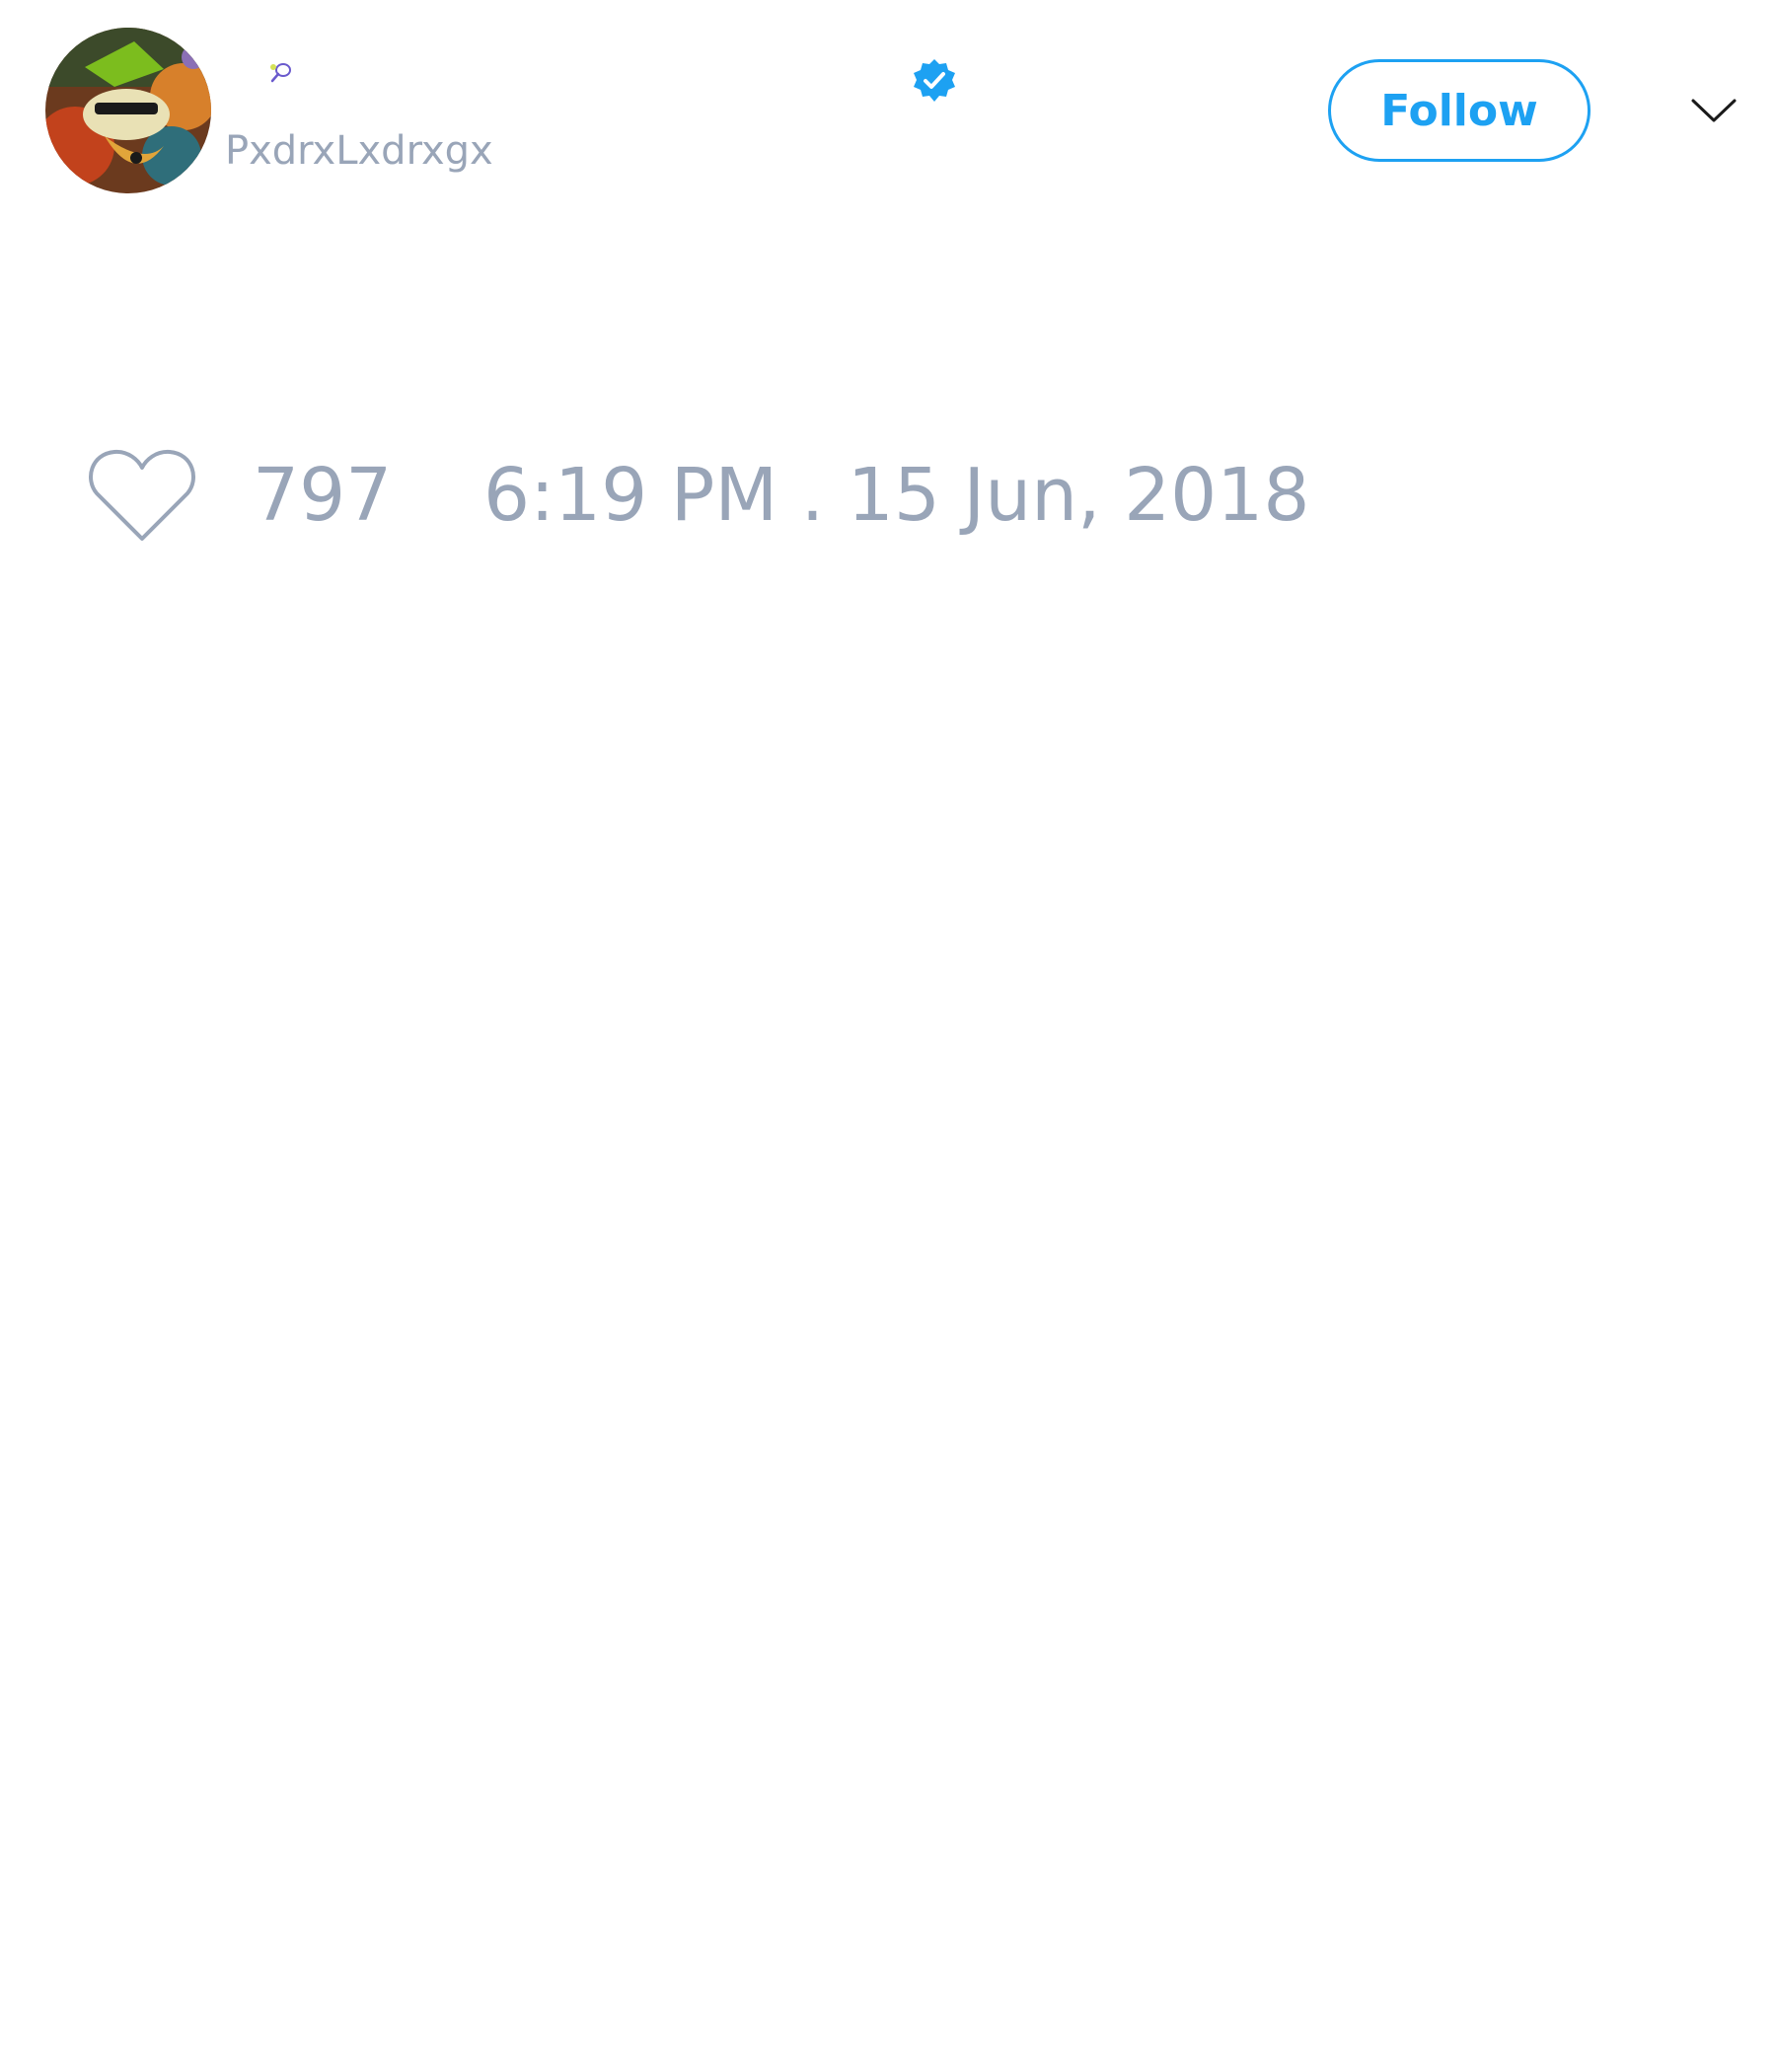 This screenshot has height=2072, width=1776. Describe the element at coordinates (896, 496) in the screenshot. I see `tweet-timestamp: 6:19 PM . 15 Jun, 2018` at that location.